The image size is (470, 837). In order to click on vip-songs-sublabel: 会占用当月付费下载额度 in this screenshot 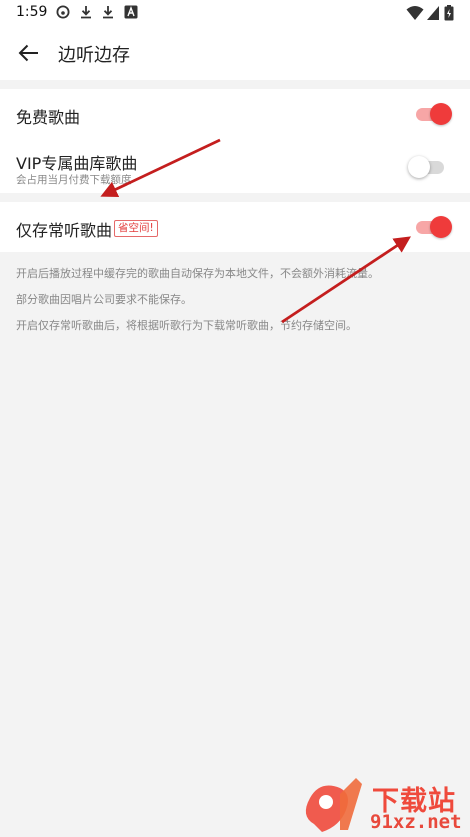, I will do `click(74, 180)`.